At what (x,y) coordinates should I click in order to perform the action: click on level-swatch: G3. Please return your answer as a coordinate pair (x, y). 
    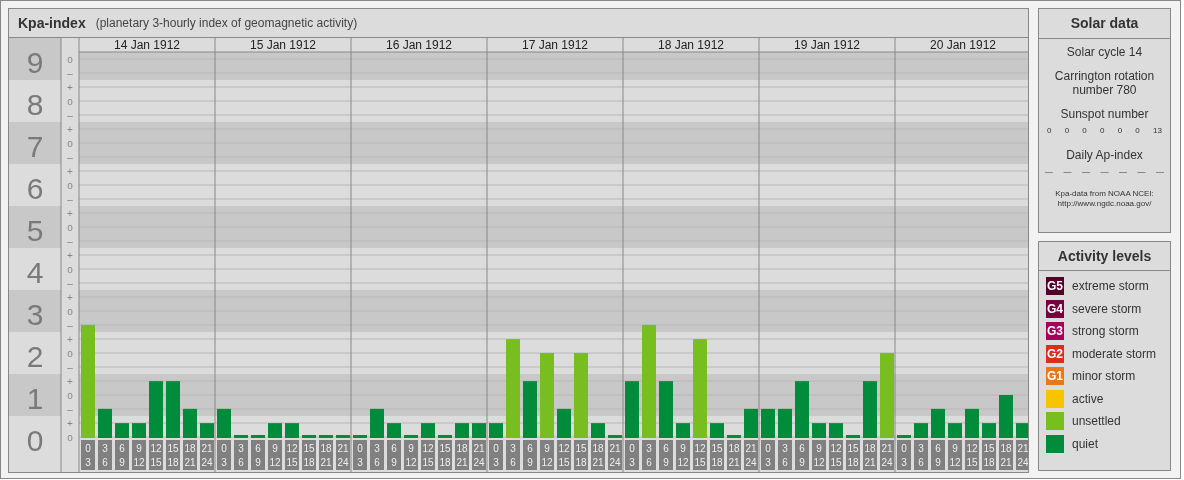
    Looking at the image, I should click on (1055, 331).